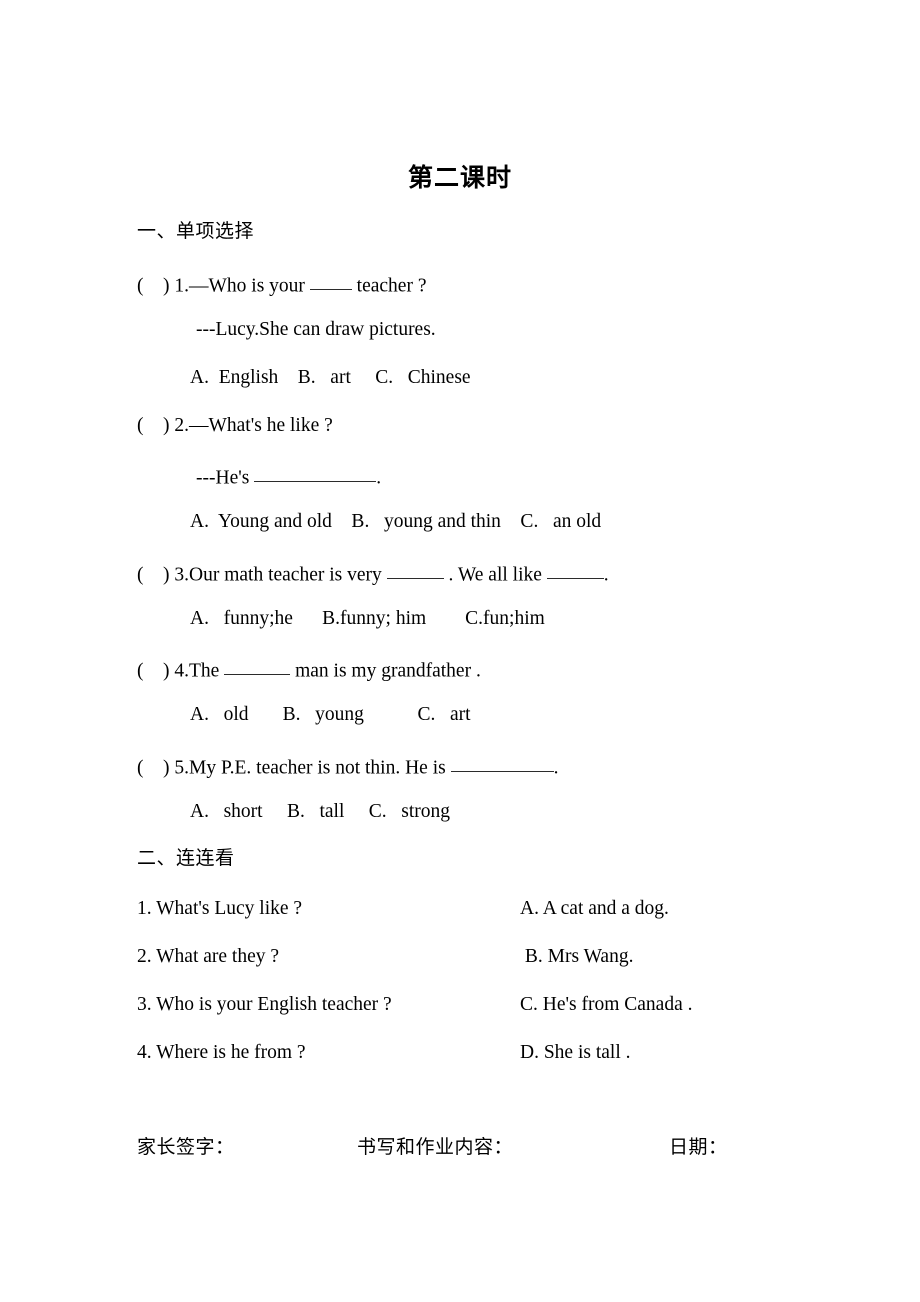  Describe the element at coordinates (502, 762) in the screenshot. I see `question-5-blank` at that location.